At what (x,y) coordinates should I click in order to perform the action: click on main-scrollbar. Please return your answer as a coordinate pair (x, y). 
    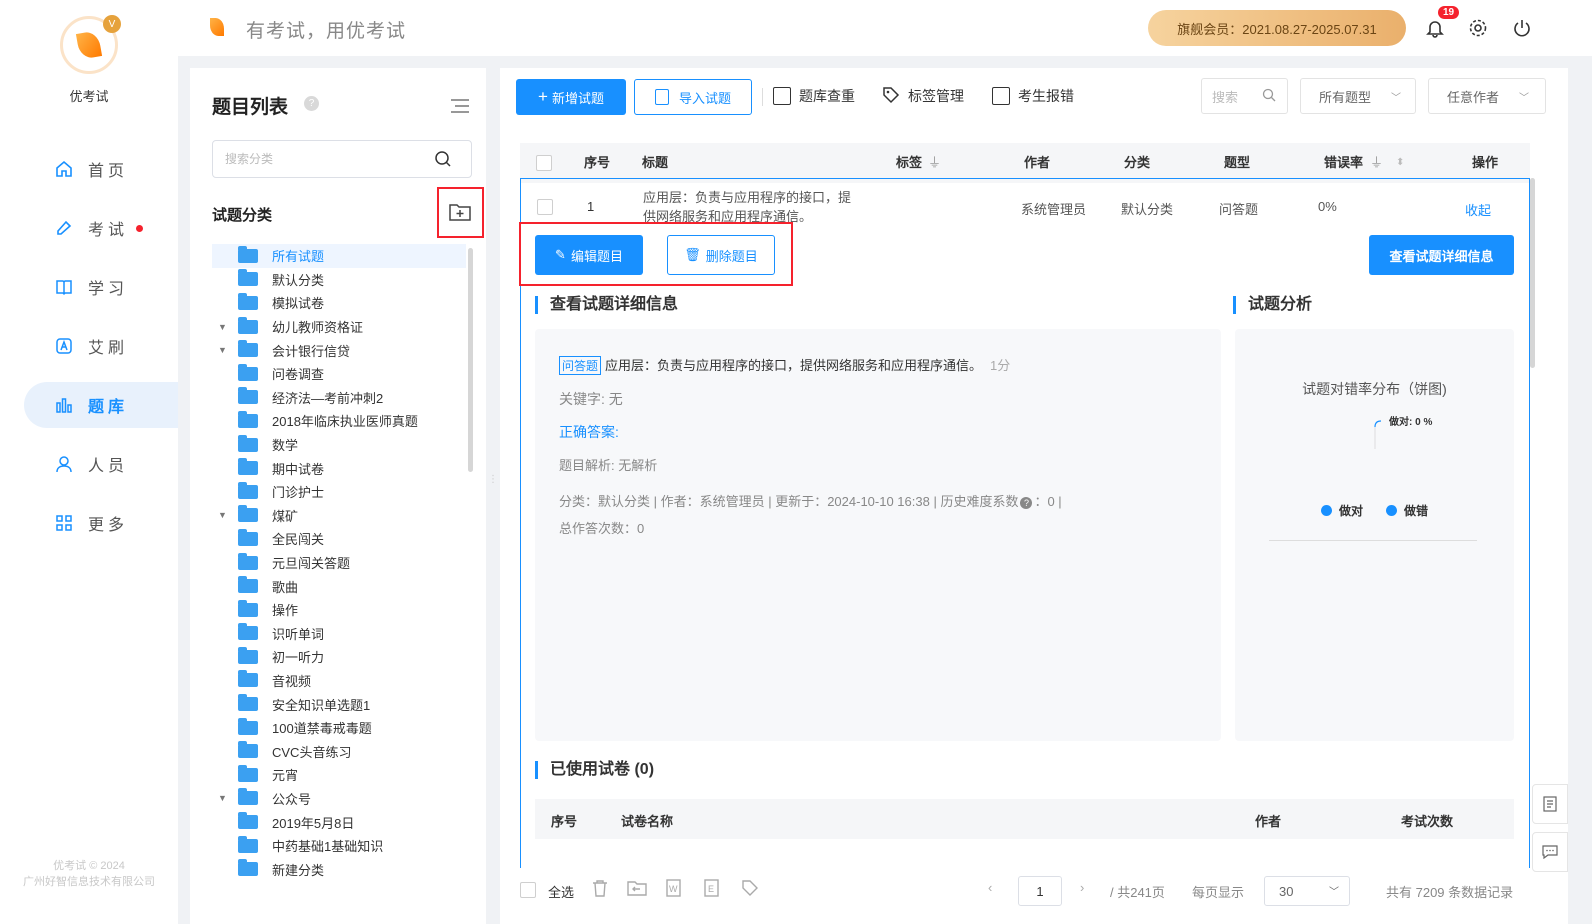
    Looking at the image, I should click on (1532, 273).